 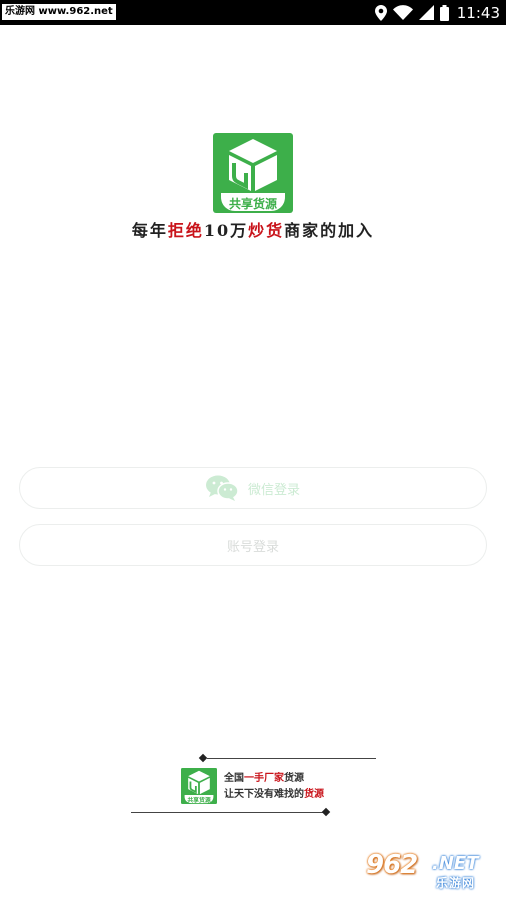 I want to click on footer-text-part: 全国, so click(x=234, y=778).